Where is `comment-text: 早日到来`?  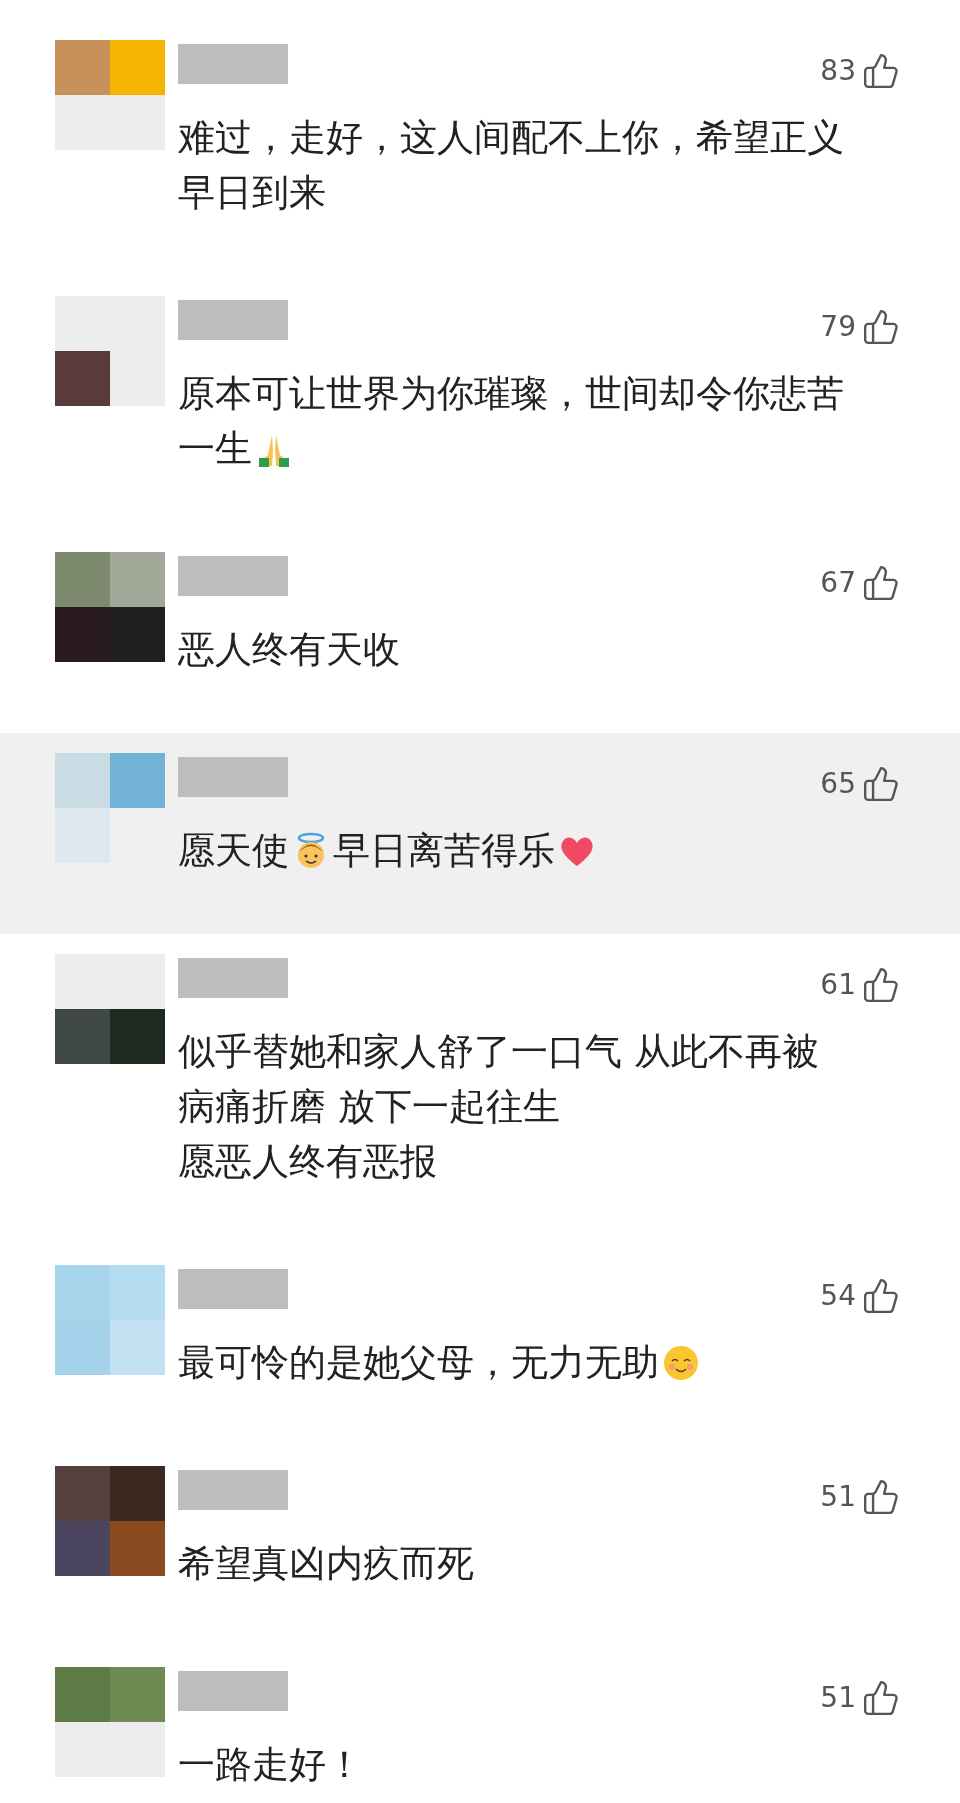
comment-text: 早日到来 is located at coordinates (252, 193).